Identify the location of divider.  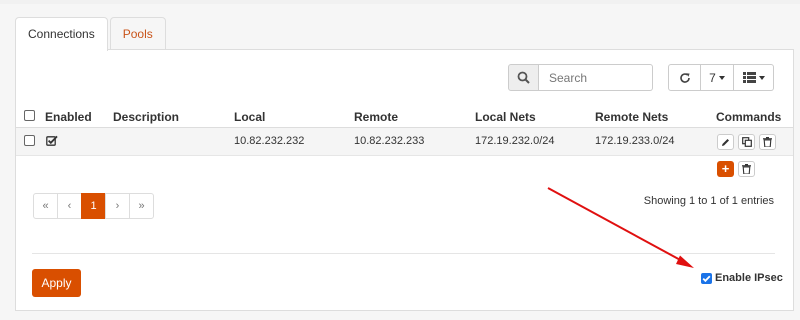
(403, 253).